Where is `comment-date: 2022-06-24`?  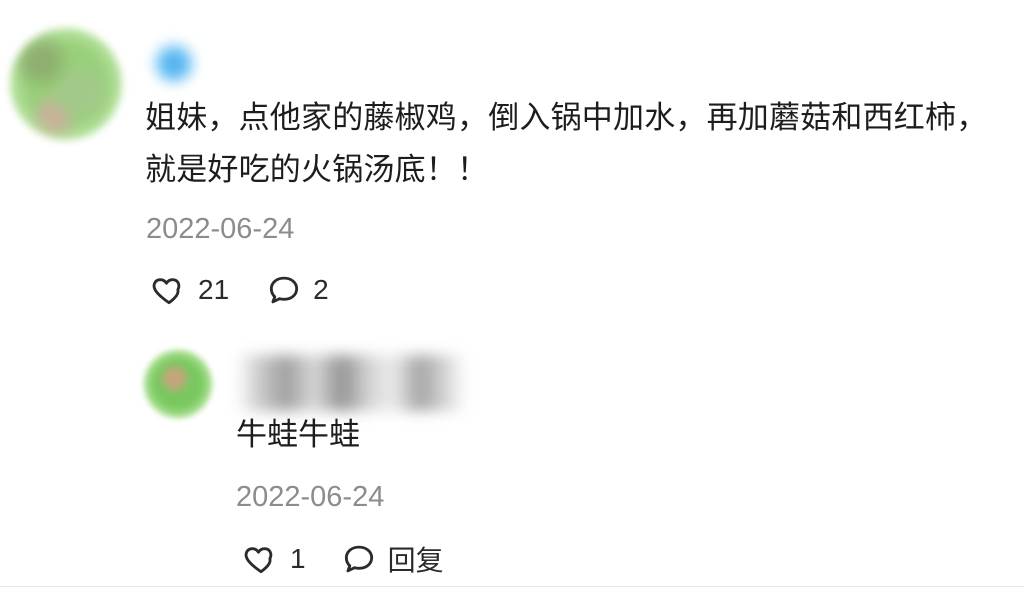
comment-date: 2022-06-24 is located at coordinates (220, 229).